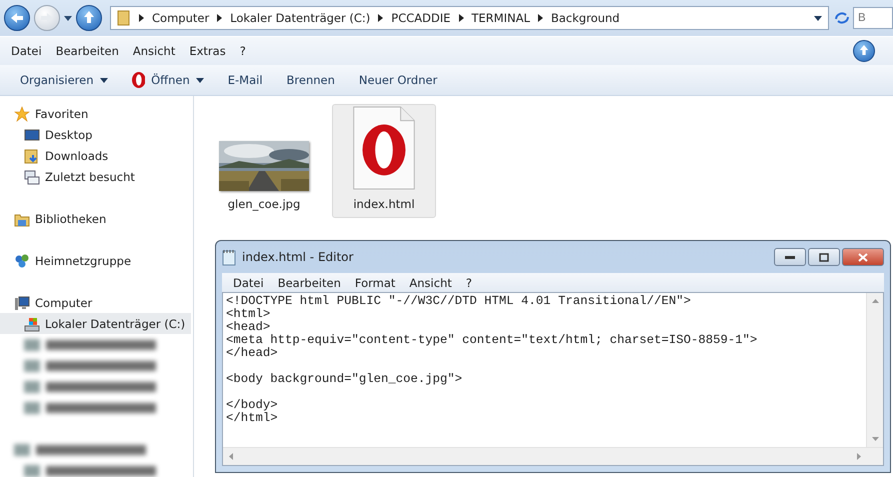  I want to click on file-item: index.html, so click(384, 161).